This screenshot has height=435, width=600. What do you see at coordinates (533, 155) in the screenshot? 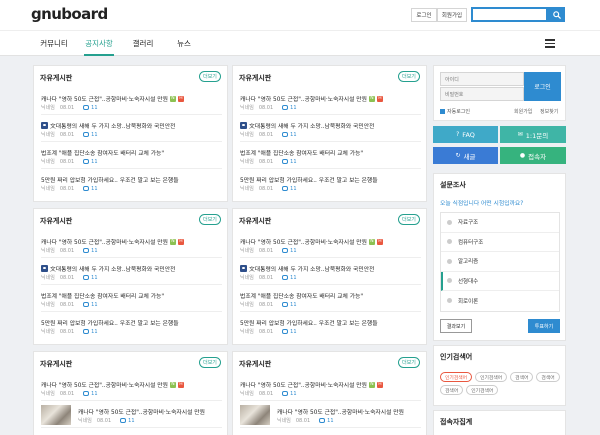
I see `connect-button: ● 접속자` at bounding box center [533, 155].